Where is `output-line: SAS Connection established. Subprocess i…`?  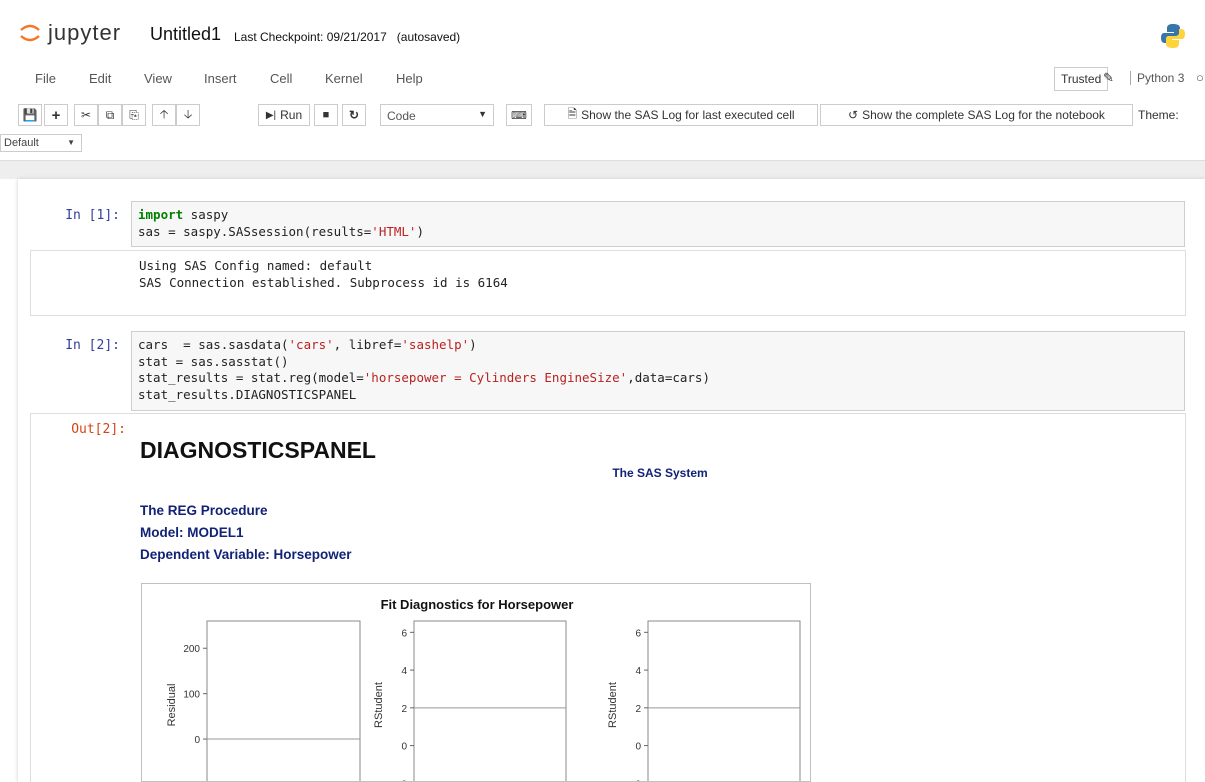 output-line: SAS Connection established. Subprocess i… is located at coordinates (323, 282).